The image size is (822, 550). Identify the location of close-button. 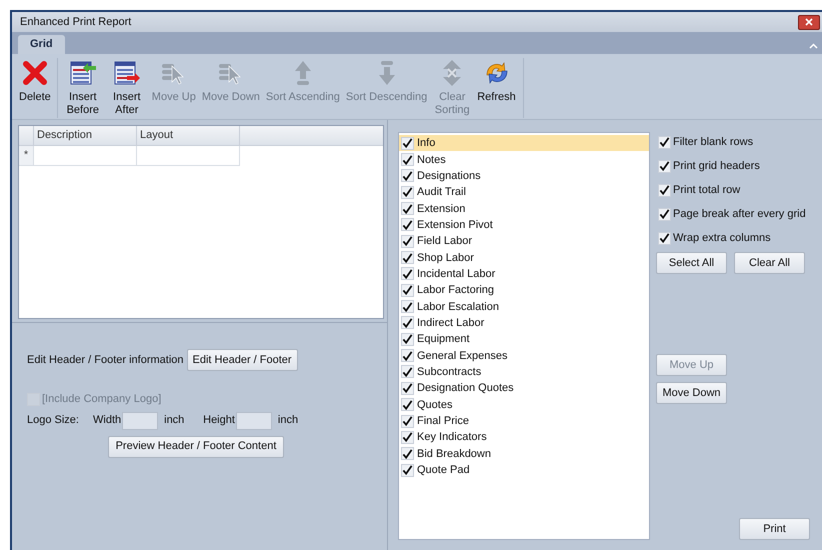
(809, 22).